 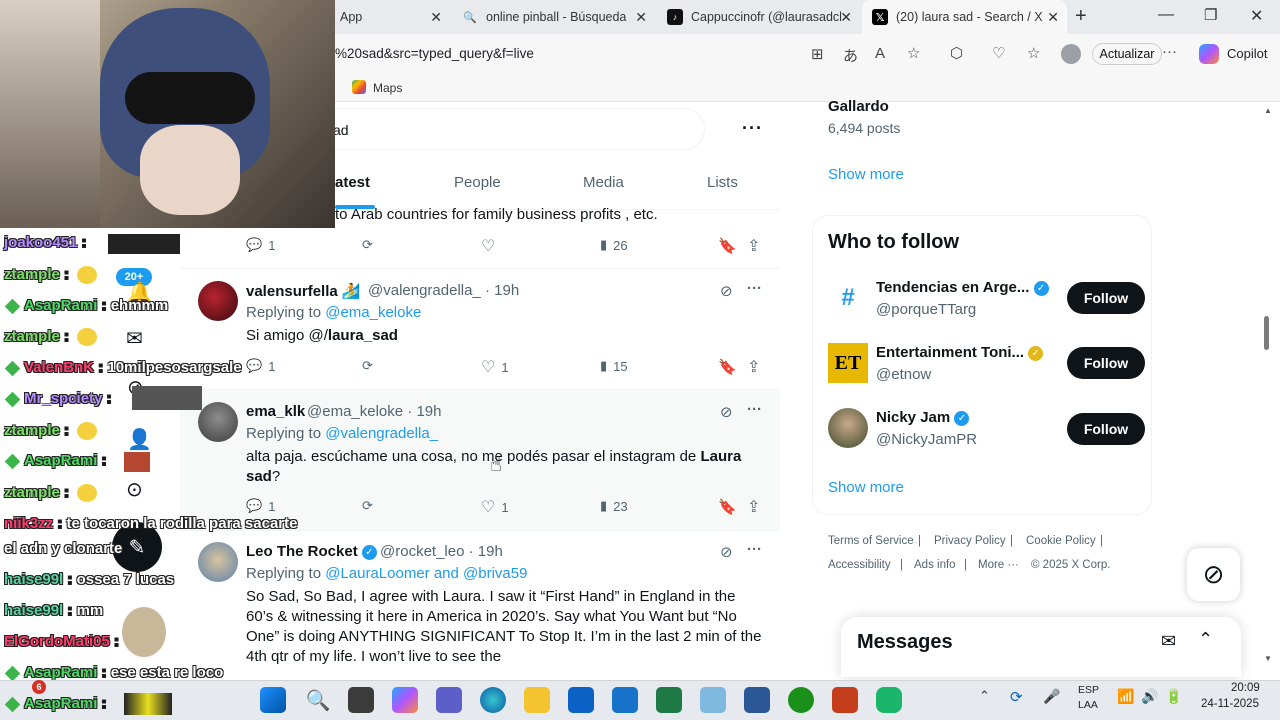 What do you see at coordinates (722, 182) in the screenshot?
I see `tab-lists: Lists` at bounding box center [722, 182].